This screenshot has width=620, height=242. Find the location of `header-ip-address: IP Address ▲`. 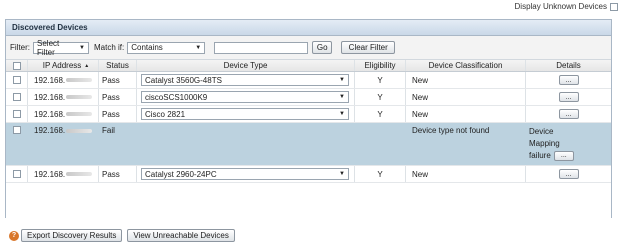

header-ip-address: IP Address ▲ is located at coordinates (63, 65).